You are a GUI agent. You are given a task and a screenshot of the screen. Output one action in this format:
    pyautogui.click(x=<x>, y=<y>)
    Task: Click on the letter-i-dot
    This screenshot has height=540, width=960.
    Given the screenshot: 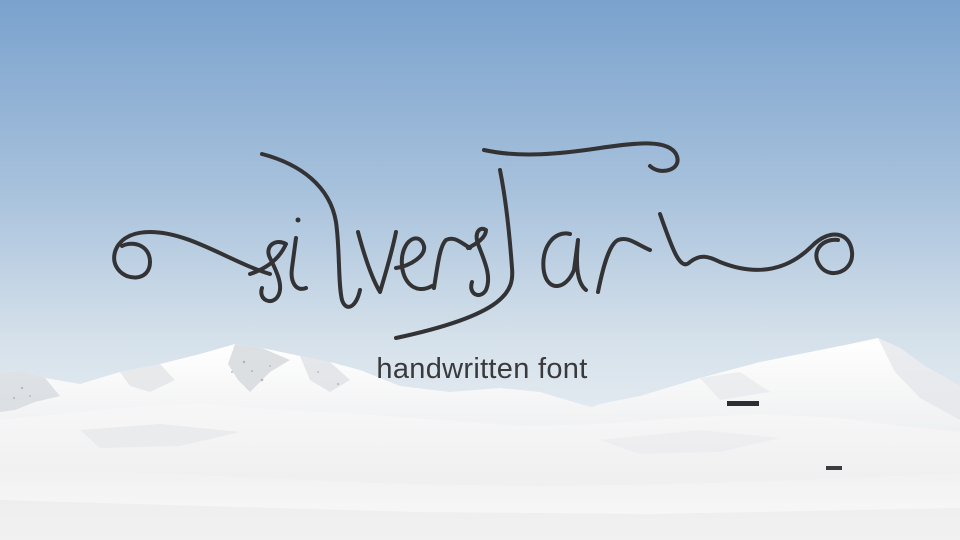 What is the action you would take?
    pyautogui.click(x=298, y=220)
    